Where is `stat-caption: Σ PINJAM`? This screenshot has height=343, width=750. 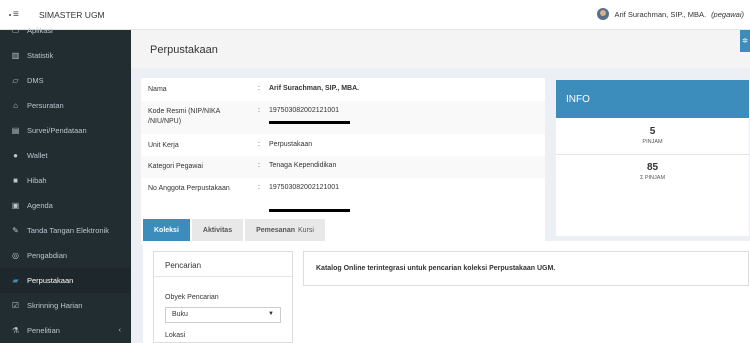 stat-caption: Σ PINJAM is located at coordinates (652, 178).